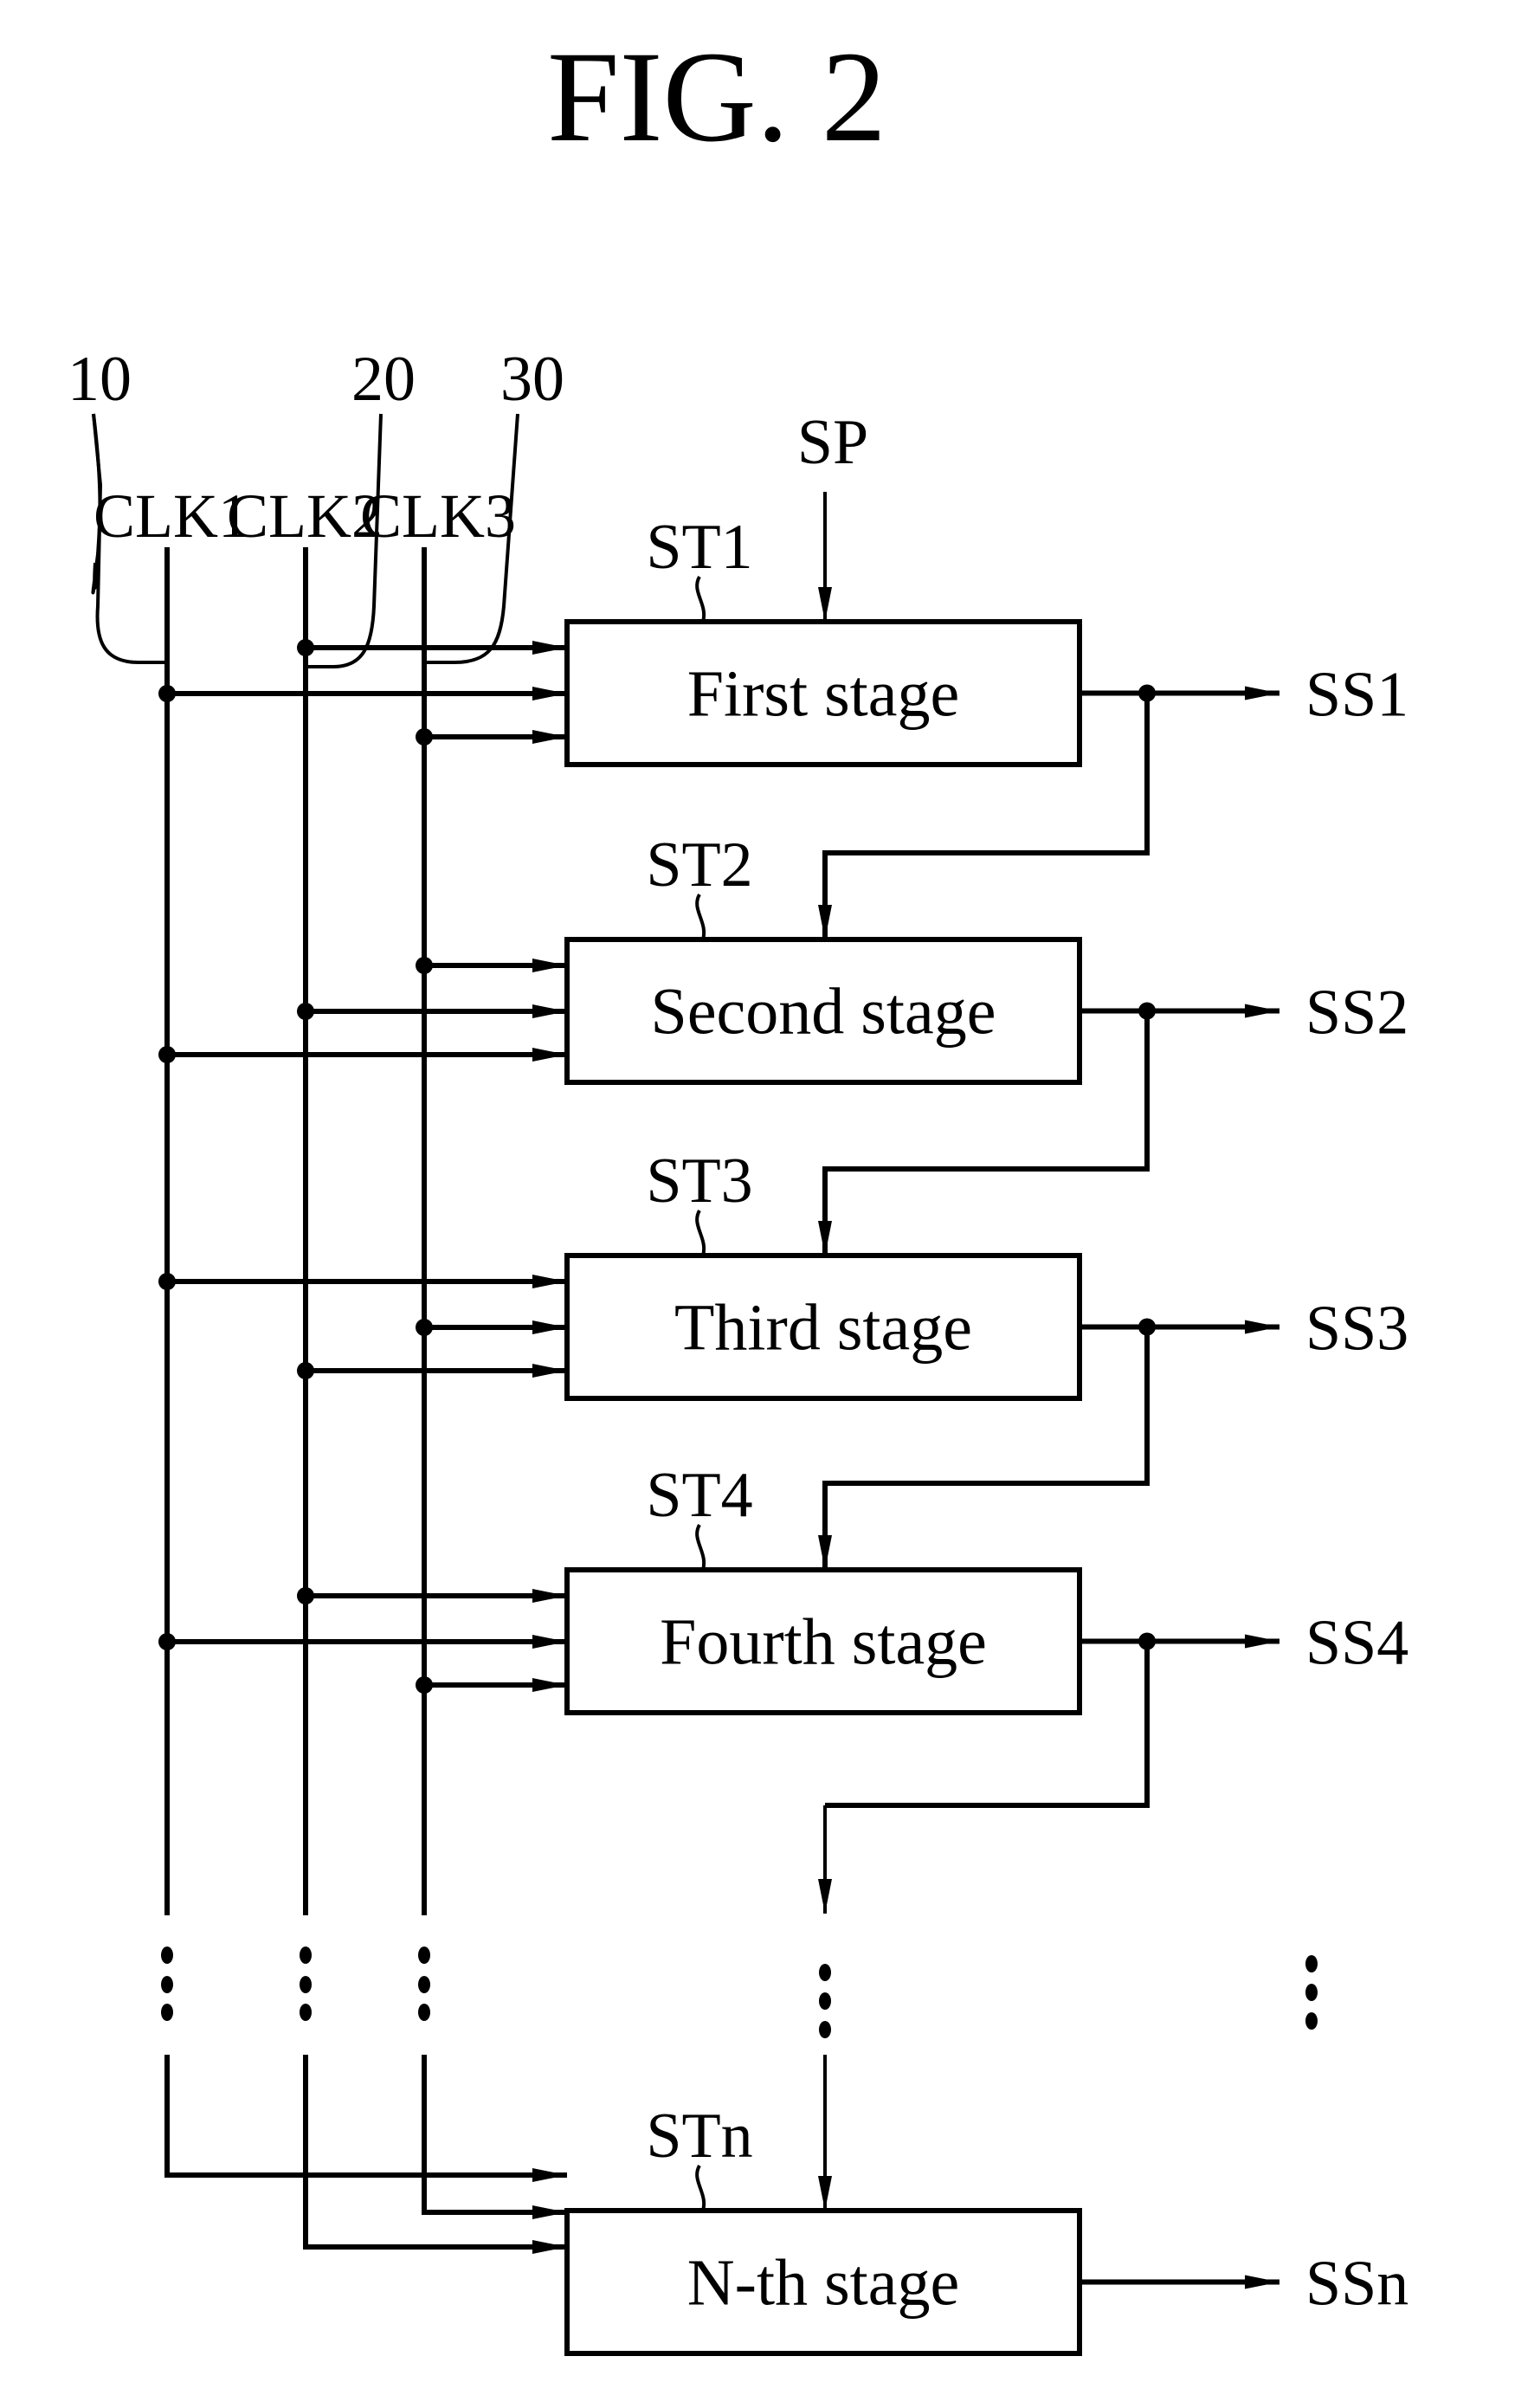  I want to click on stage-4: Fourth stage ST4 SS4, so click(783, 1634).